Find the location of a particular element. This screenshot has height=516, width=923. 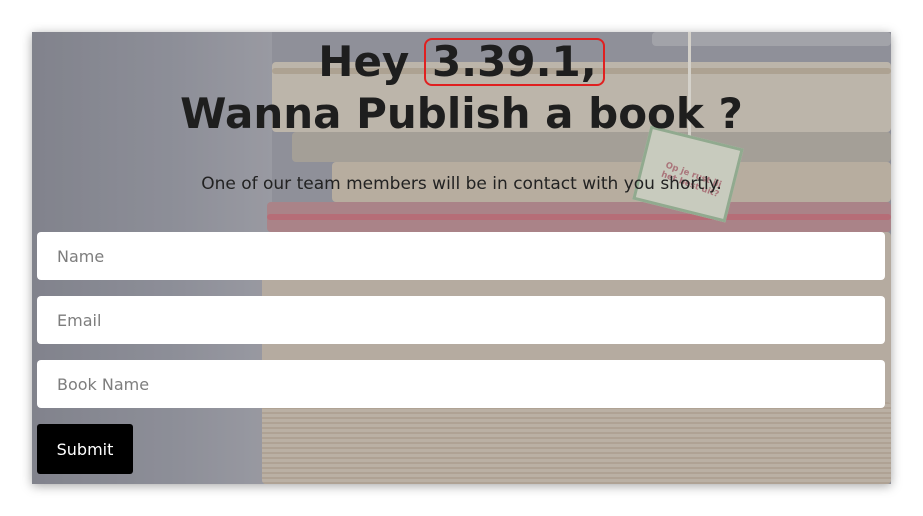

version-highlight: 3.39.1, is located at coordinates (514, 62).